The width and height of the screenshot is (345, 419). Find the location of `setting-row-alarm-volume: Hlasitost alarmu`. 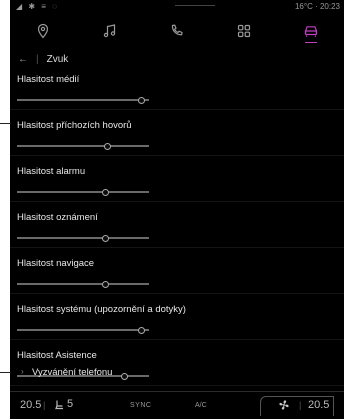

setting-row-alarm-volume: Hlasitost alarmu is located at coordinates (177, 179).